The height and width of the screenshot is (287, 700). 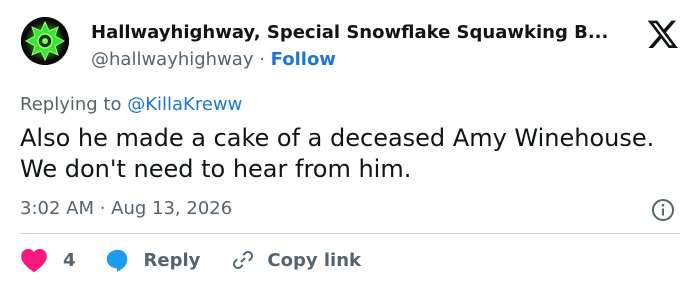 I want to click on tweet-actions: 4 Reply Copy link, so click(x=190, y=260).